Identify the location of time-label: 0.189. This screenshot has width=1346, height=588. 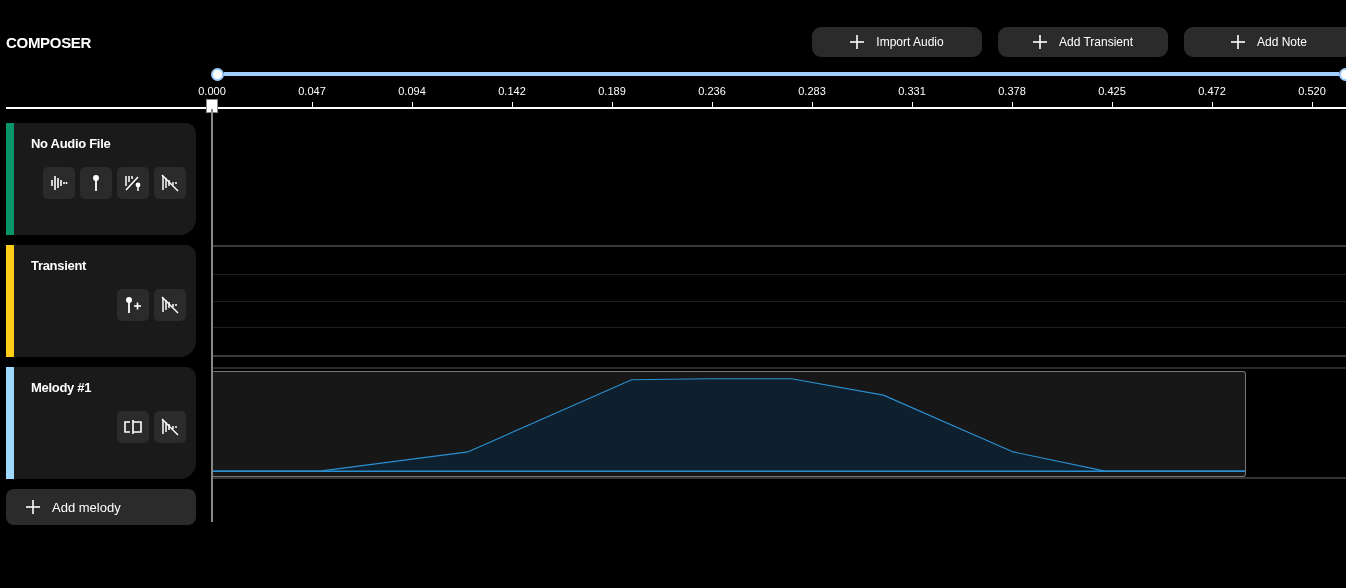
(612, 91).